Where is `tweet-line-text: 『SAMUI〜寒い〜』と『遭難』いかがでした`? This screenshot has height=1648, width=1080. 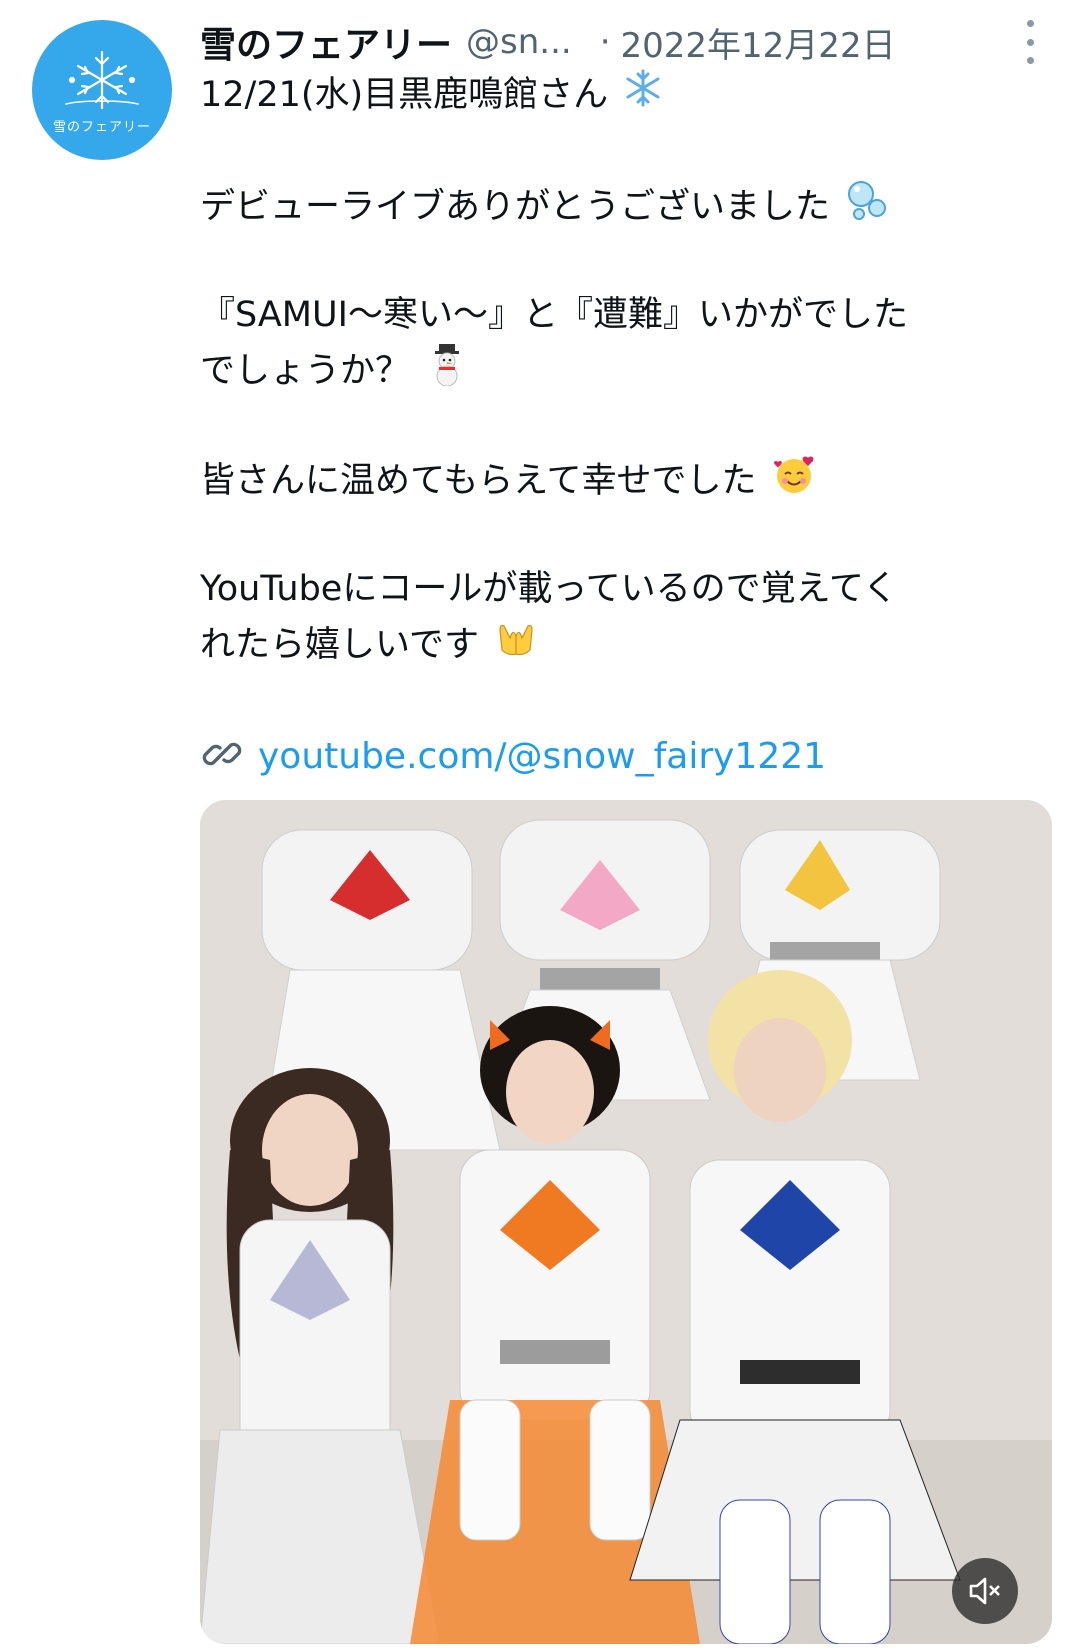
tweet-line-text: 『SAMUI〜寒い〜』と『遭難』いかがでした is located at coordinates (554, 315).